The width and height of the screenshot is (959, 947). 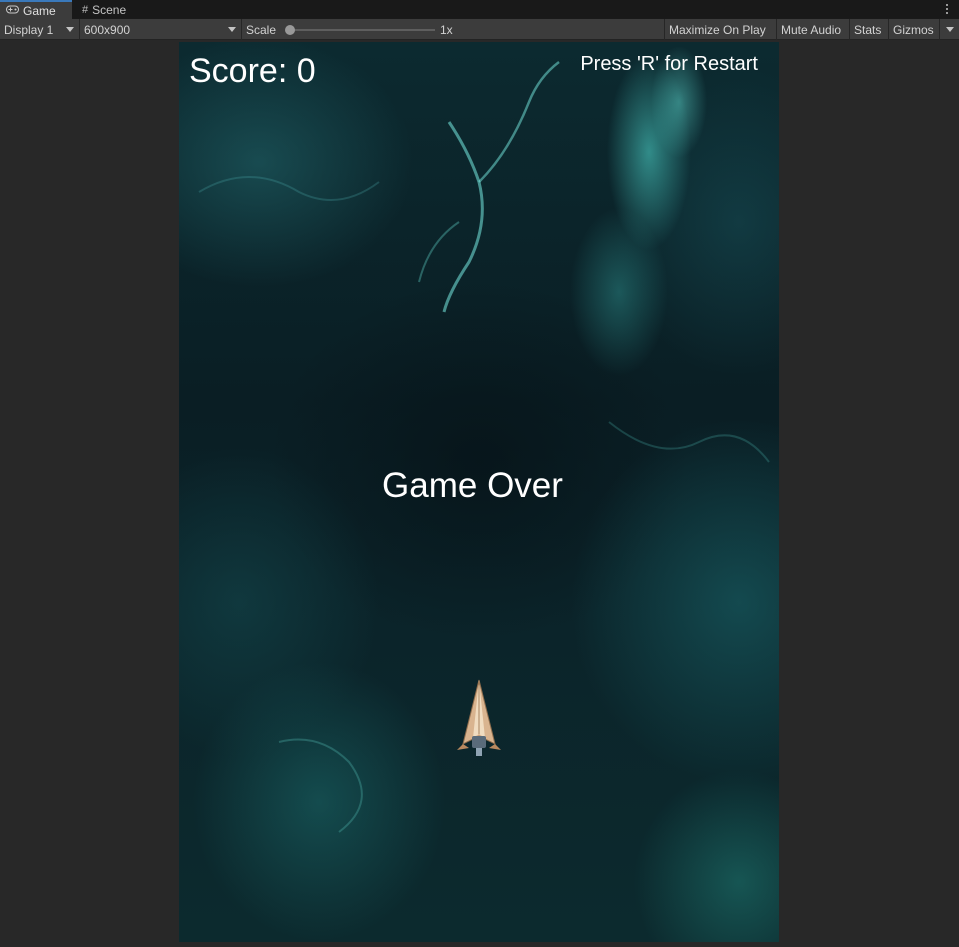 What do you see at coordinates (479, 718) in the screenshot?
I see `player-spaceship` at bounding box center [479, 718].